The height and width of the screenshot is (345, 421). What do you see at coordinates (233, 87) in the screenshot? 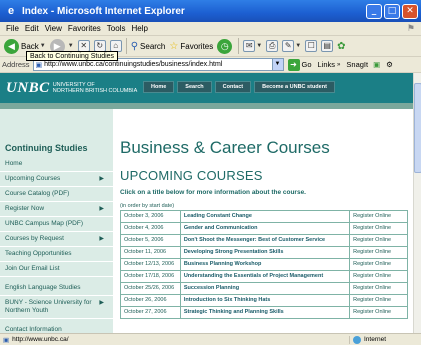
I see `nav-contact: Contact` at bounding box center [233, 87].